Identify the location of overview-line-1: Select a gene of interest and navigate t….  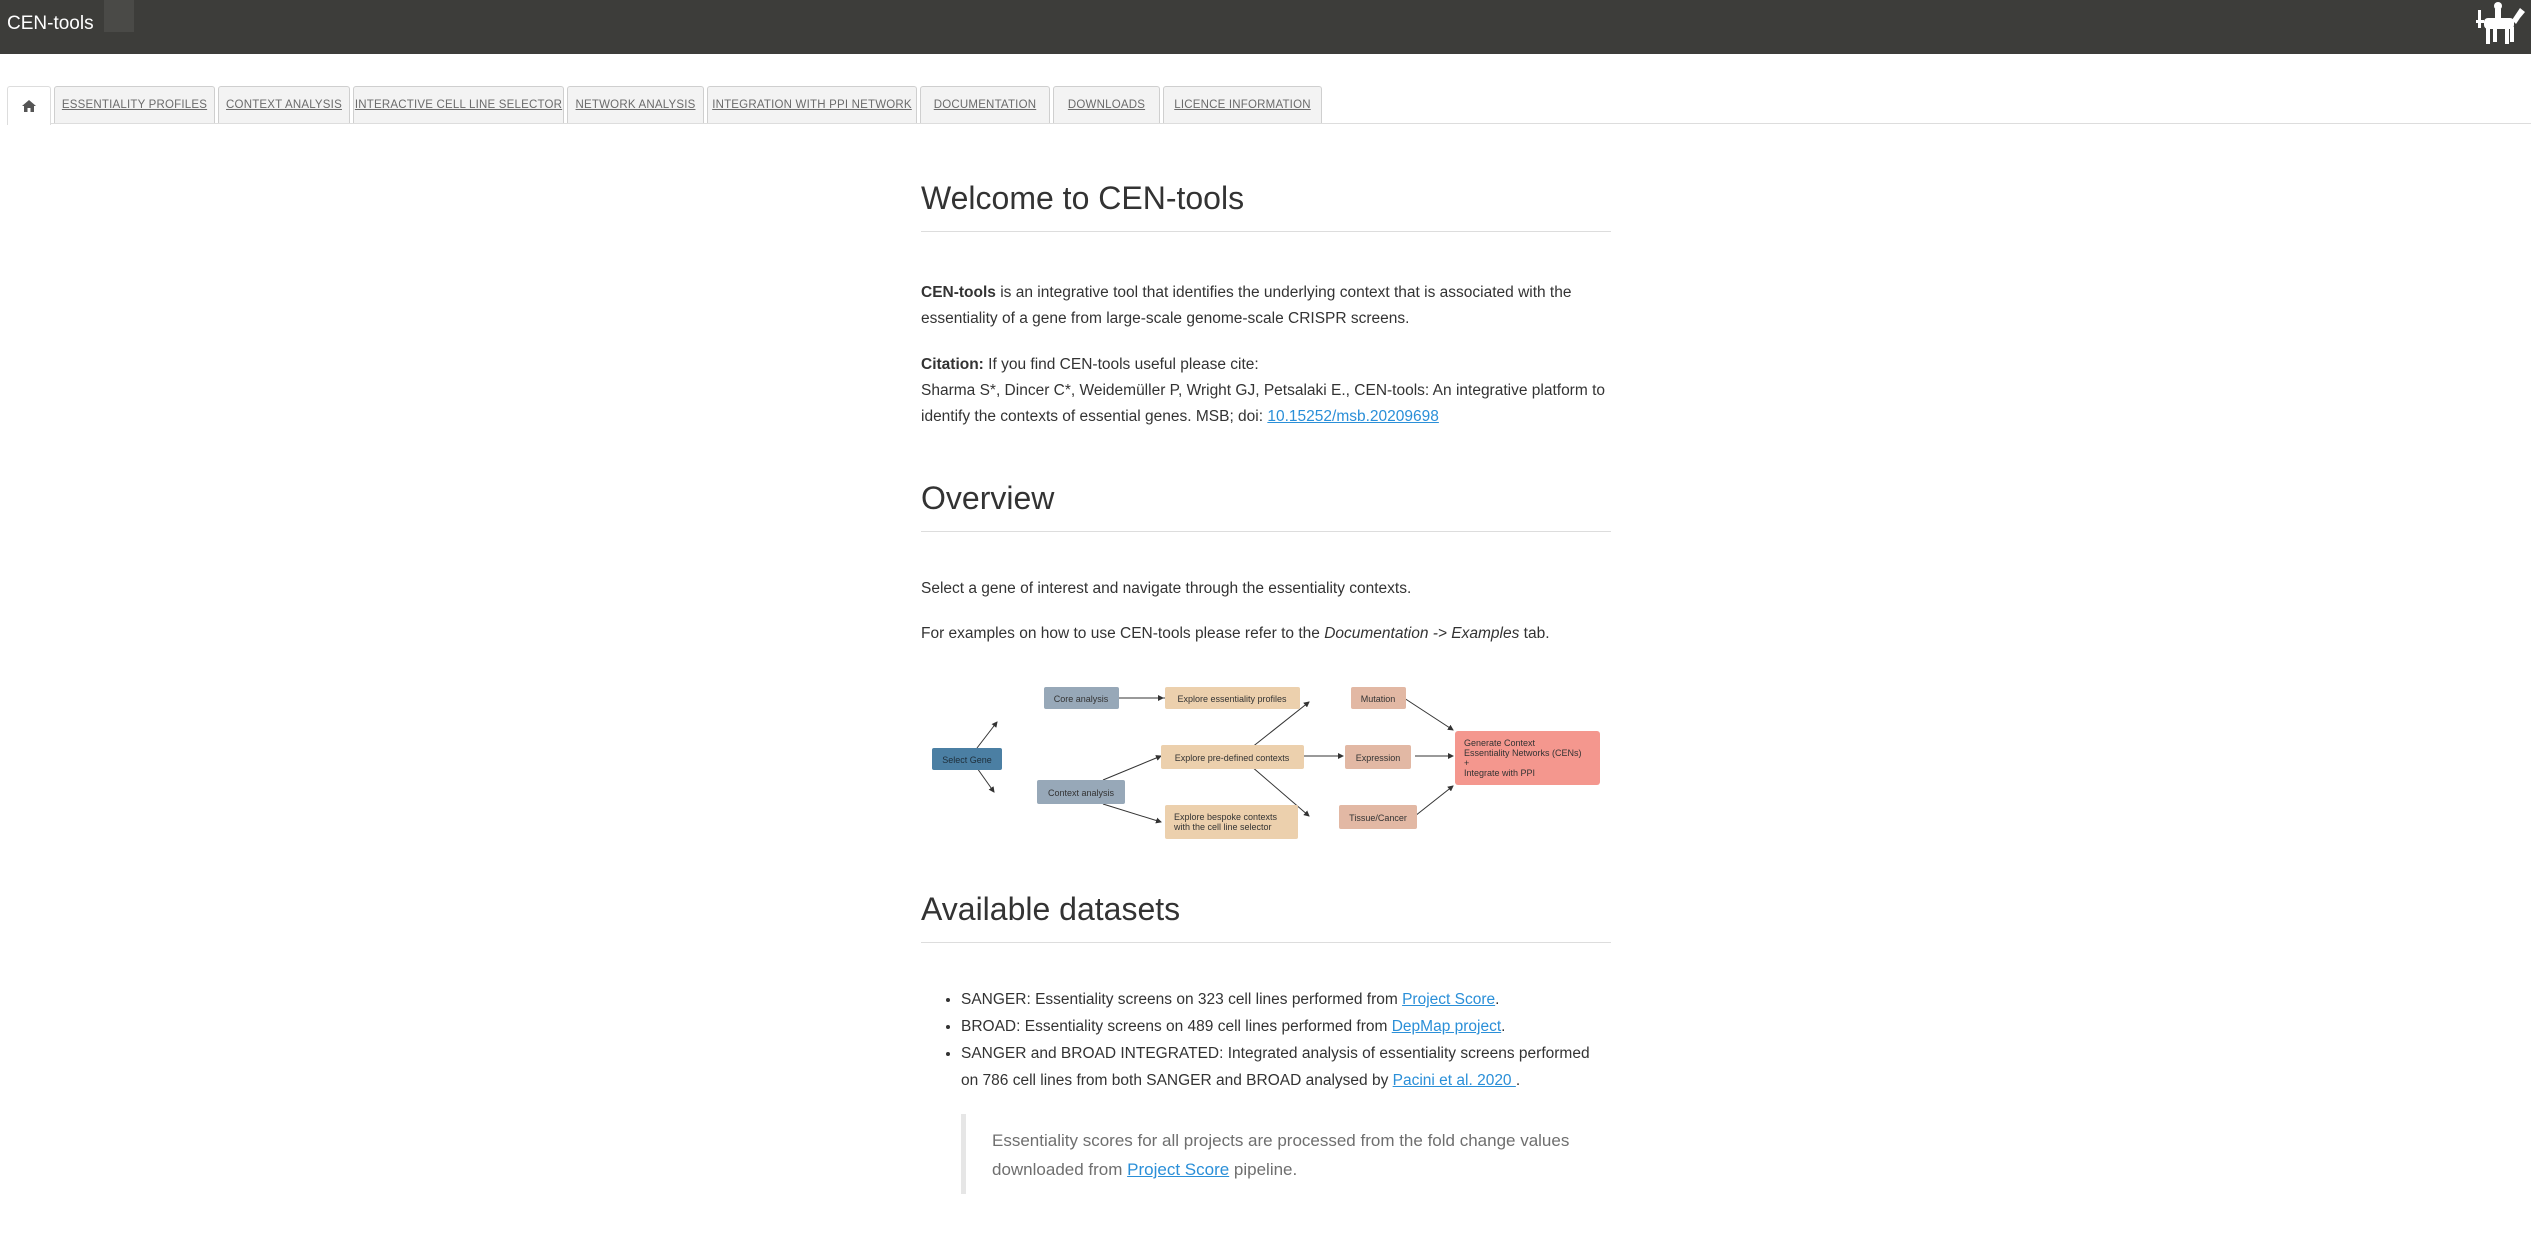
(1166, 588).